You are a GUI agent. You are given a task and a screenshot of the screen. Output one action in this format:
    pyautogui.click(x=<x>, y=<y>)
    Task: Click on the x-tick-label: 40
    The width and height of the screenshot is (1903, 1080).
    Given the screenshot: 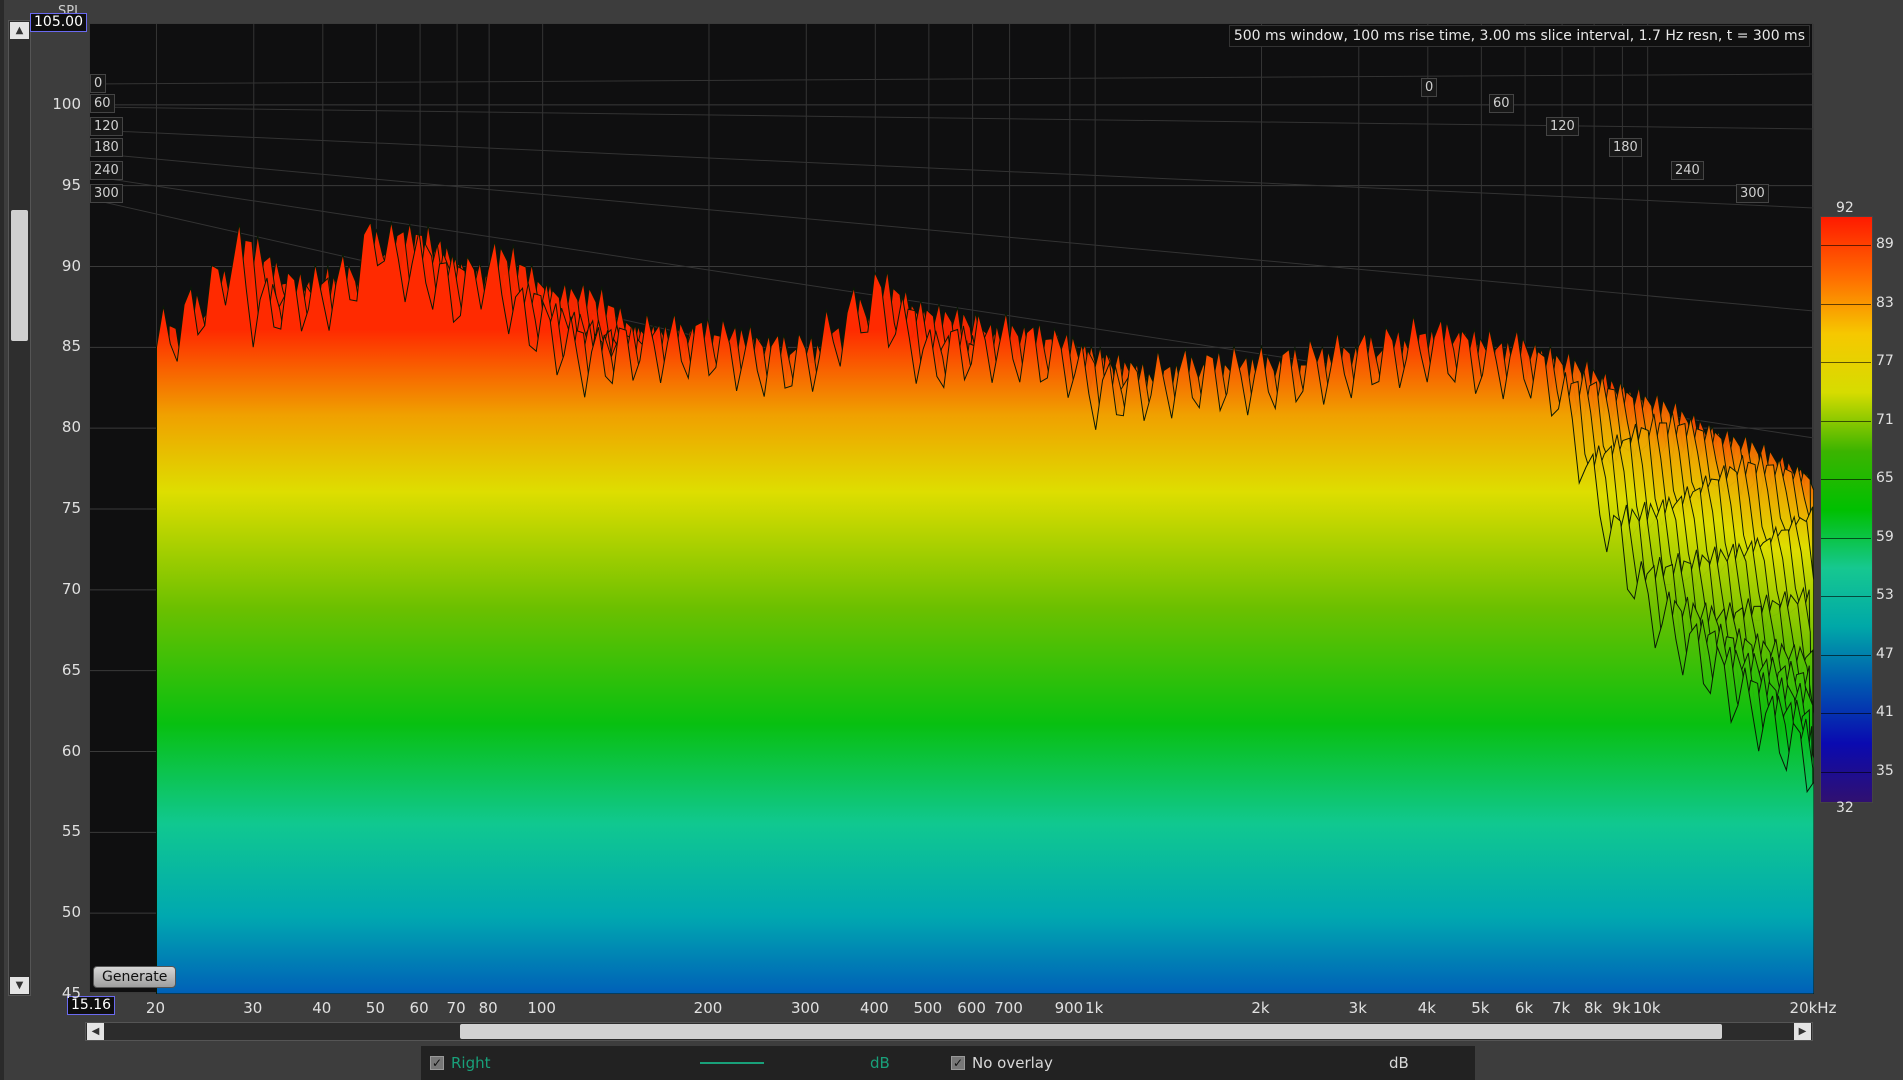 What is the action you would take?
    pyautogui.click(x=322, y=1008)
    